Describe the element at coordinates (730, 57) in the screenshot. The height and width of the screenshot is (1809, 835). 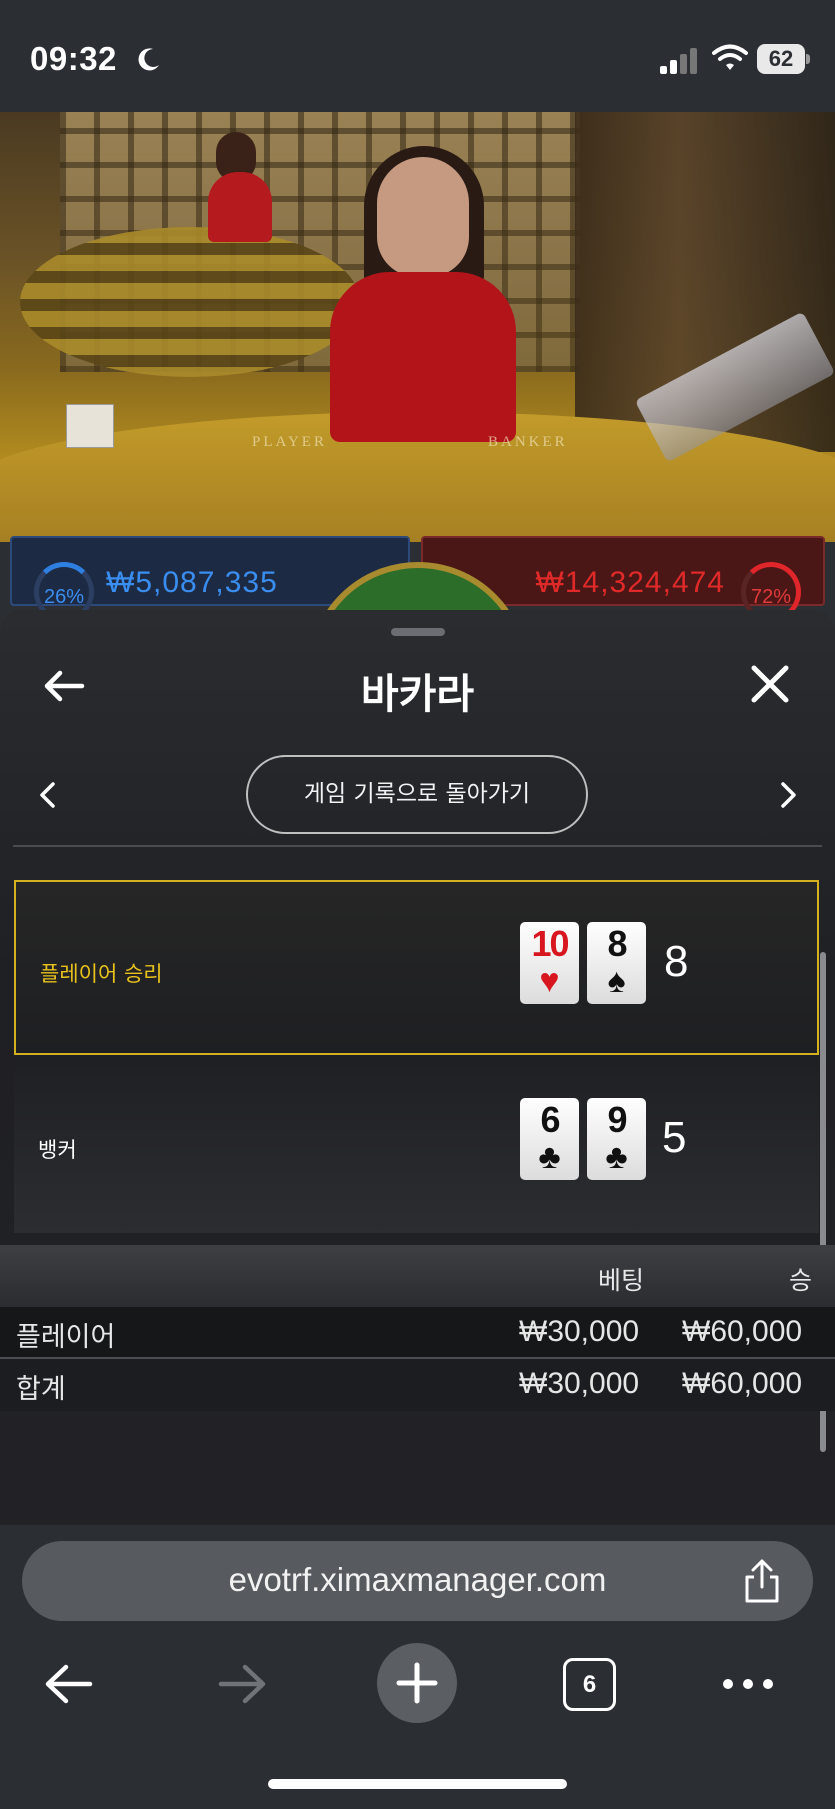
I see `wifi-icon` at that location.